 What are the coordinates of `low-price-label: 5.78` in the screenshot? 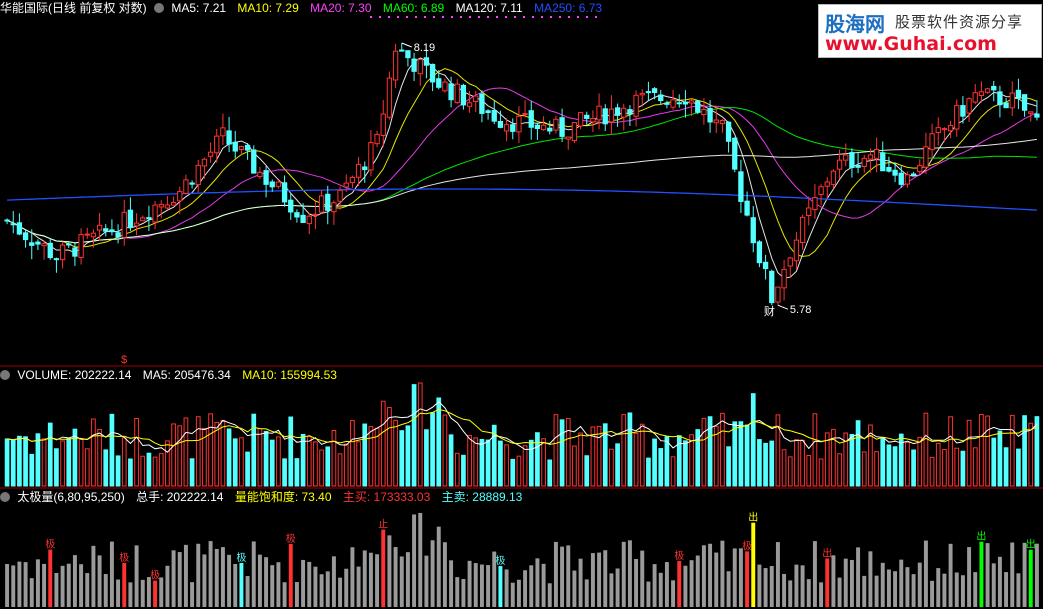 It's located at (800, 310).